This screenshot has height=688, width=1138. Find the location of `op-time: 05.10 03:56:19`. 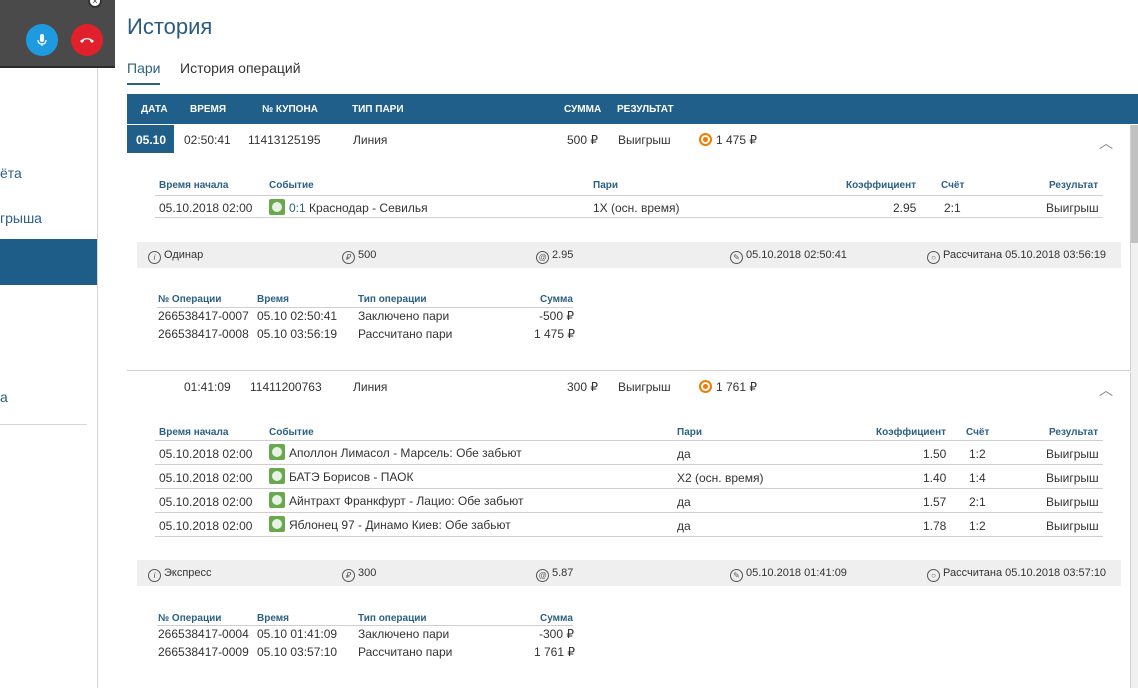

op-time: 05.10 03:56:19 is located at coordinates (297, 334).